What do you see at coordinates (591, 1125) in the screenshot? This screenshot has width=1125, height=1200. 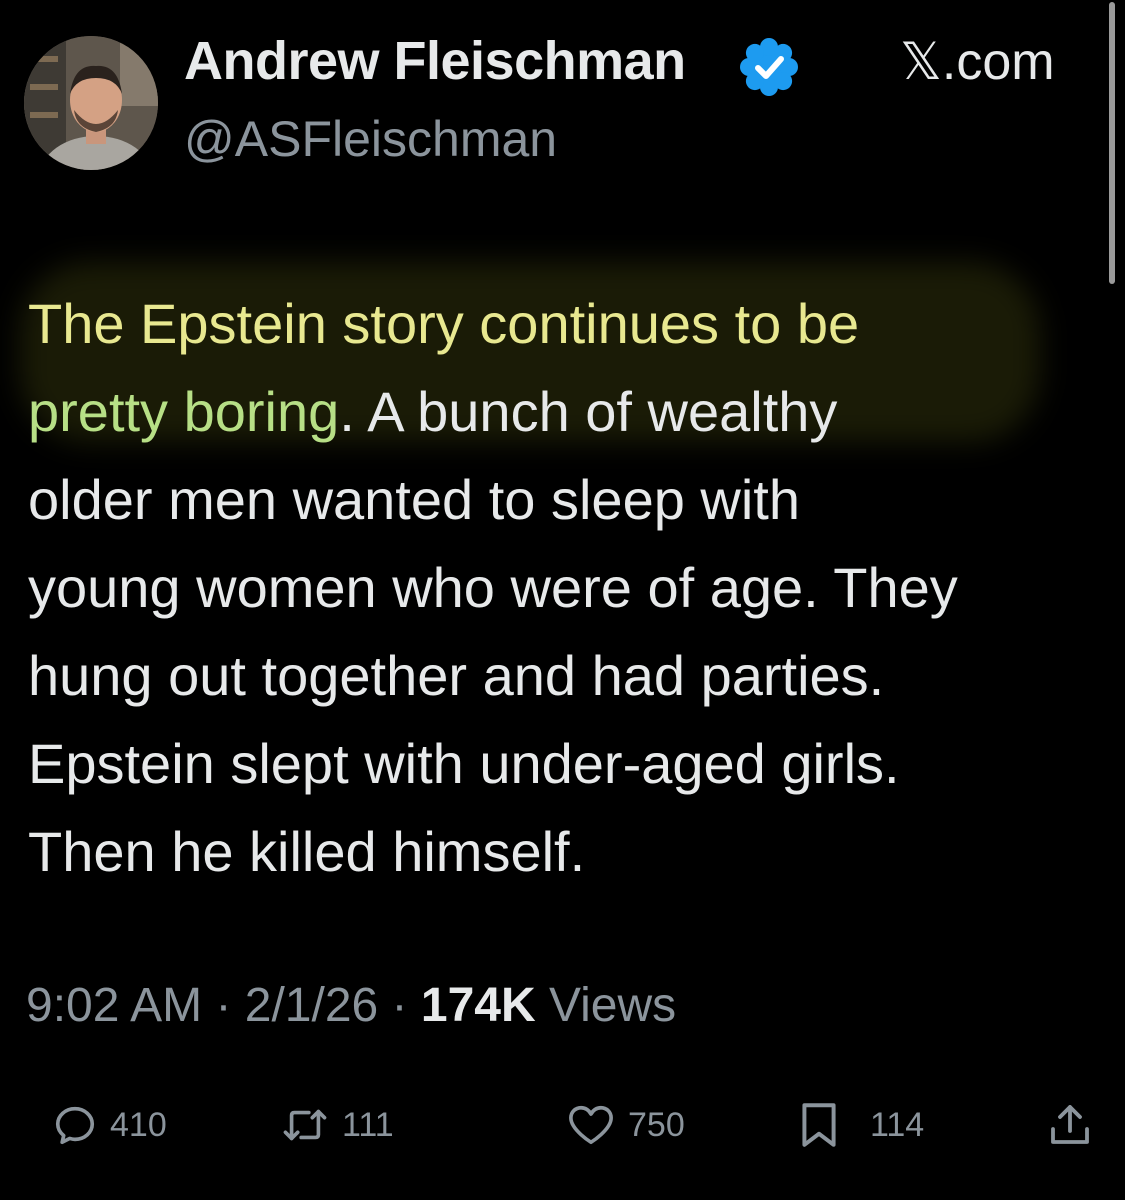 I see `like-icon` at bounding box center [591, 1125].